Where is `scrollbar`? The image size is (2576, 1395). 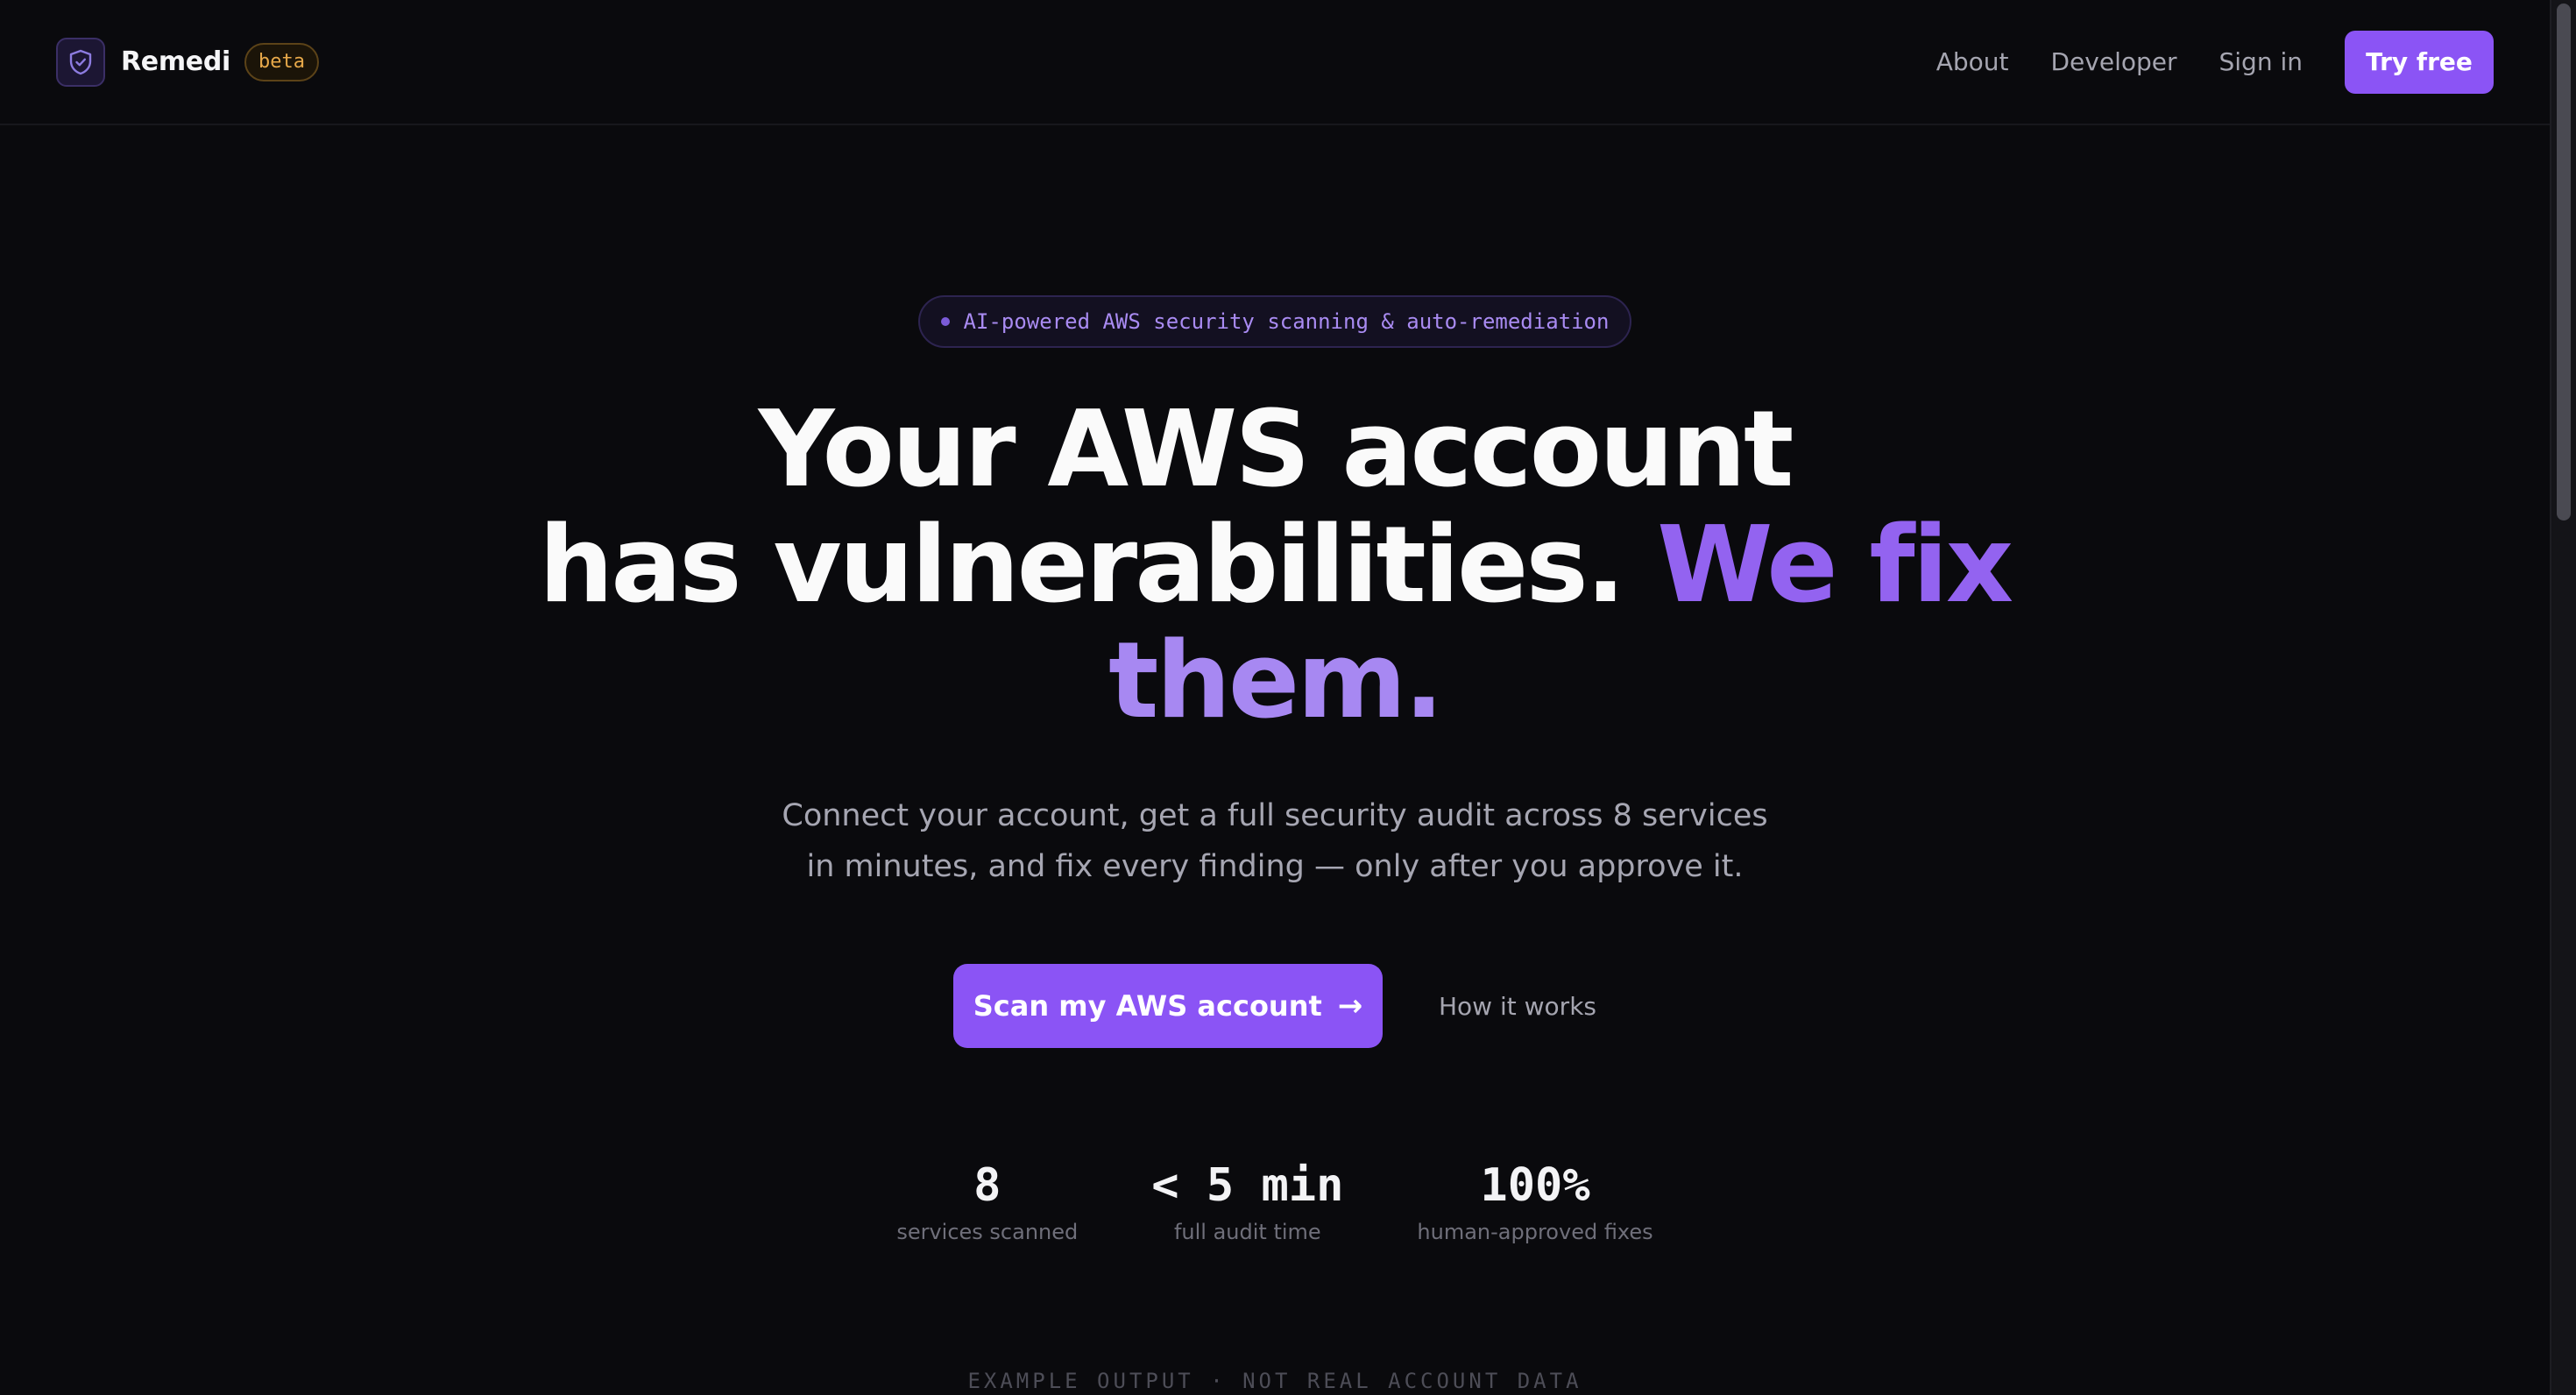
scrollbar is located at coordinates (2563, 697).